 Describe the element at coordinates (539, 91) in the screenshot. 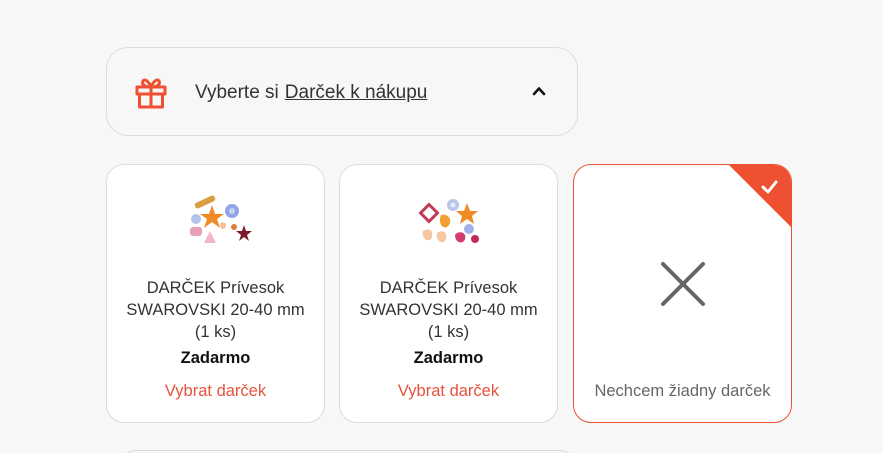

I see `chevron-up-icon` at that location.